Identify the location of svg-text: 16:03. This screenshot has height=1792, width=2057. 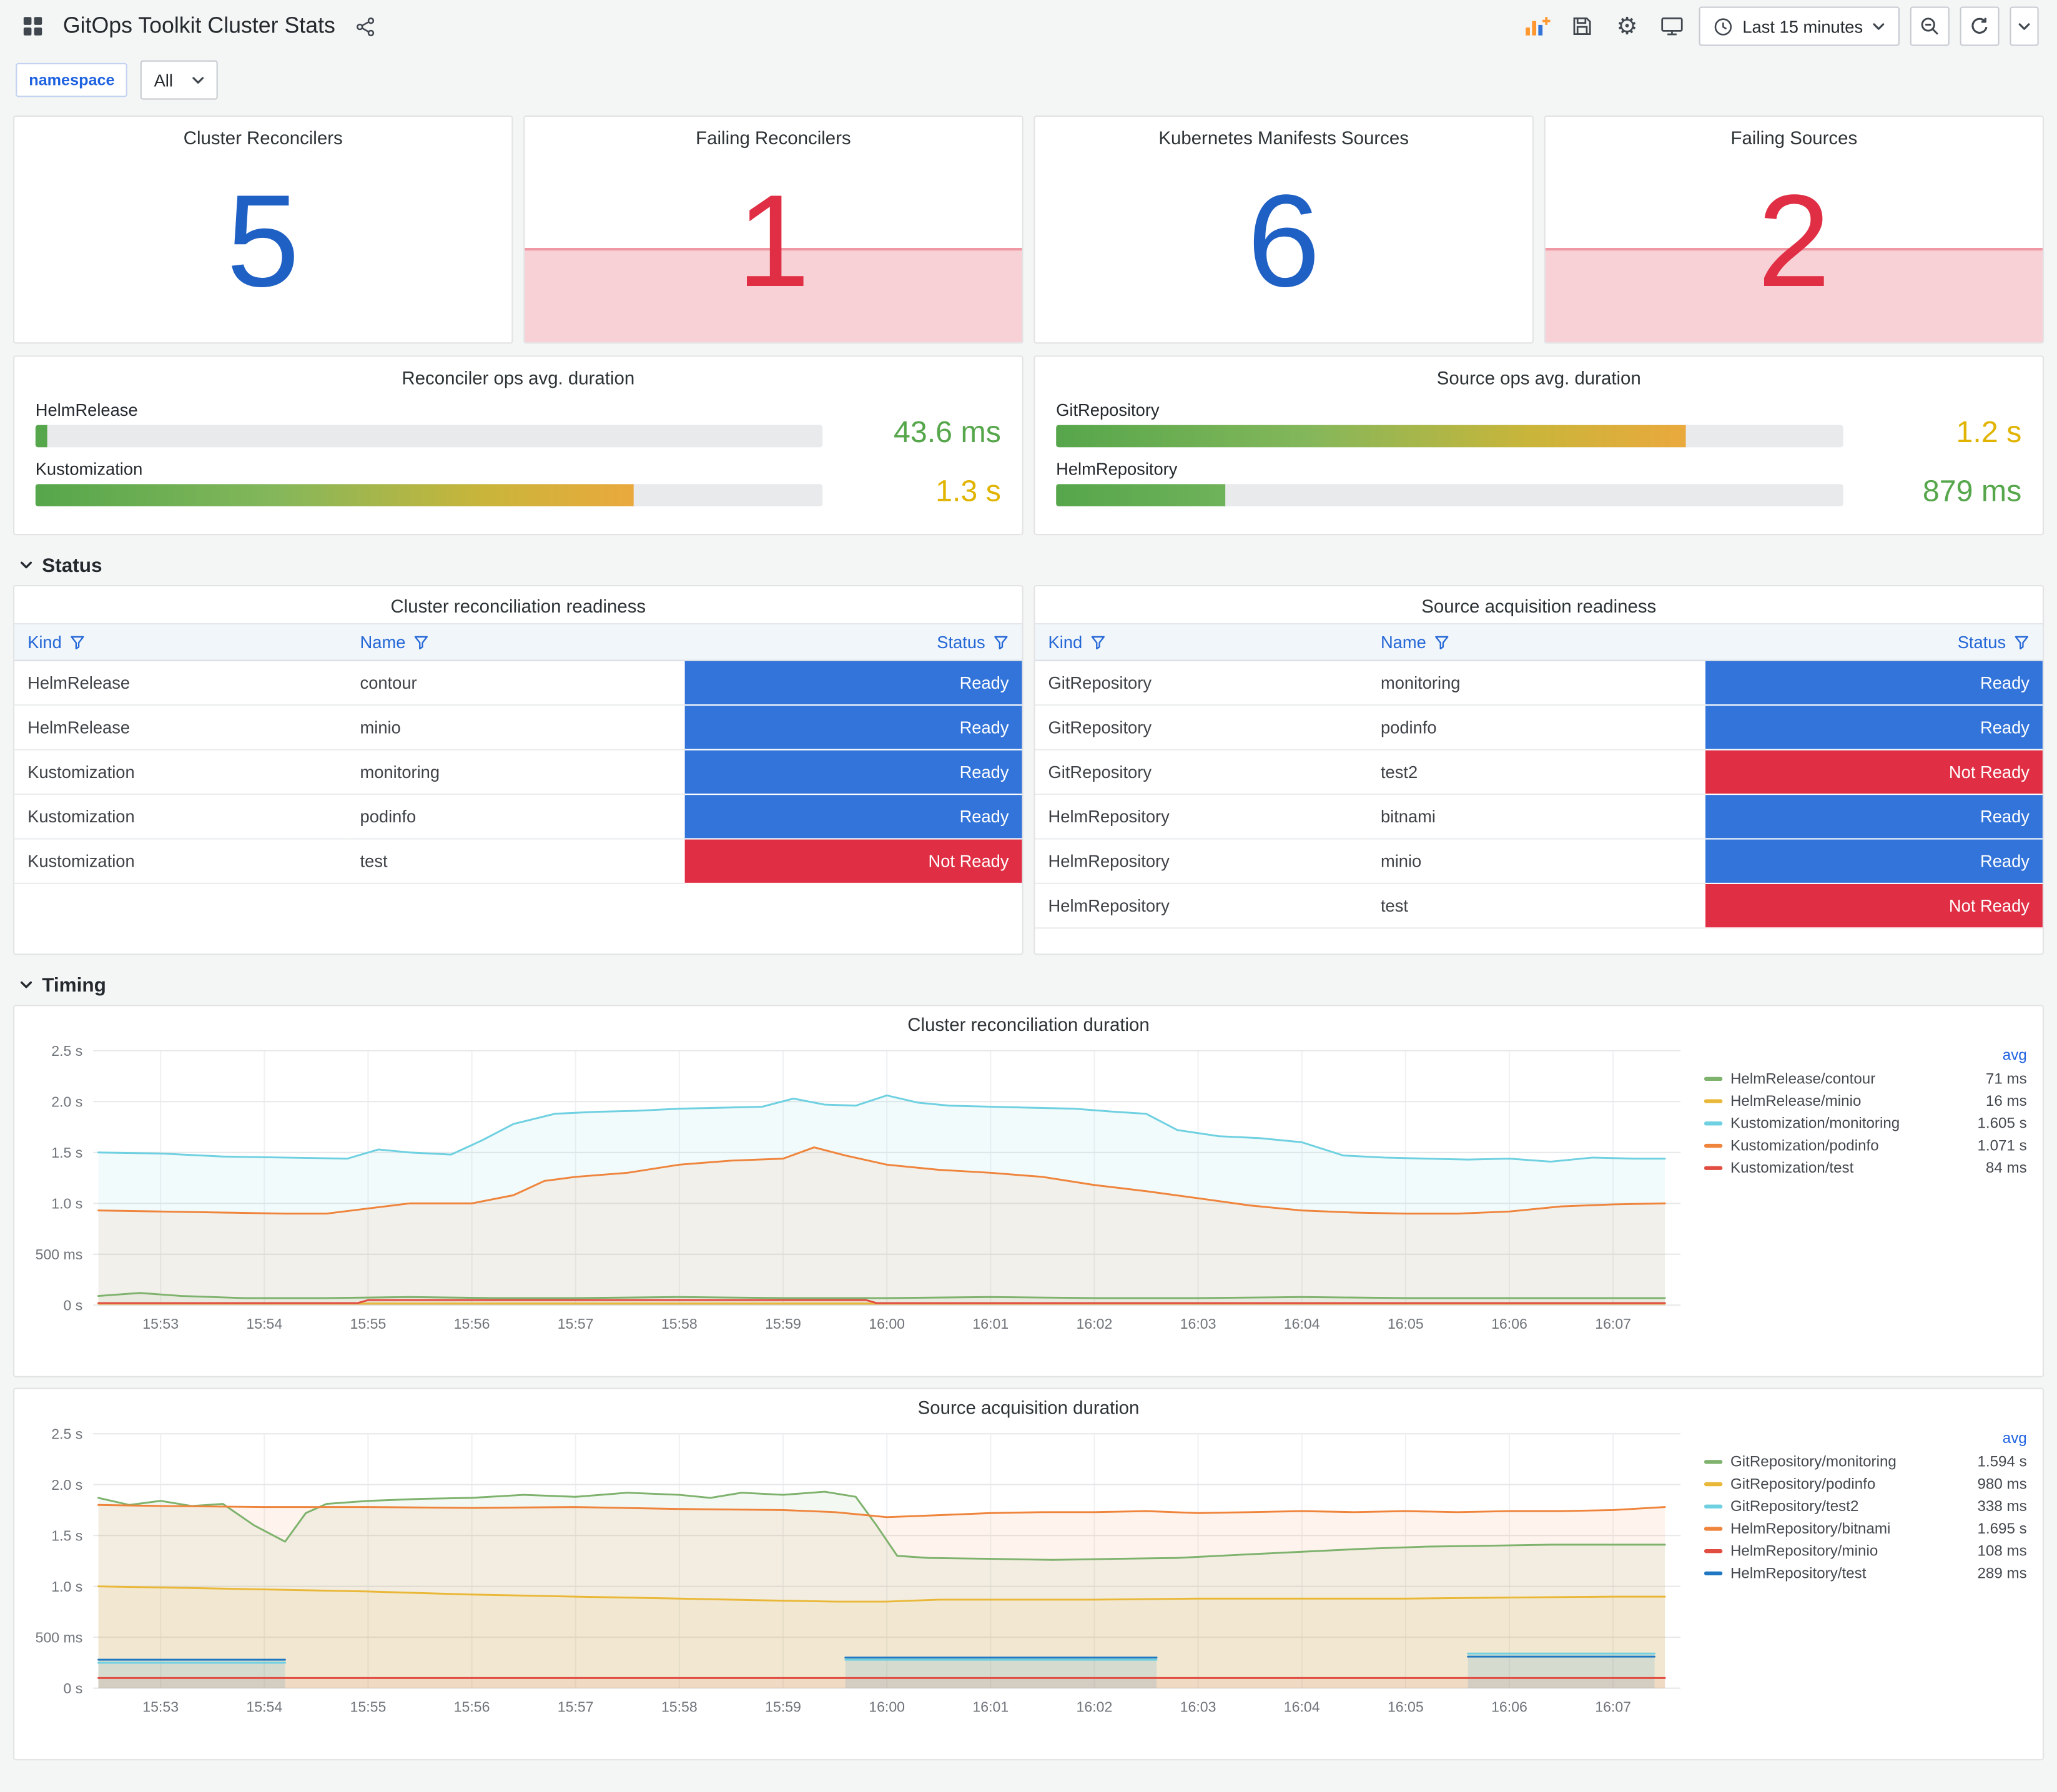
(1198, 1707).